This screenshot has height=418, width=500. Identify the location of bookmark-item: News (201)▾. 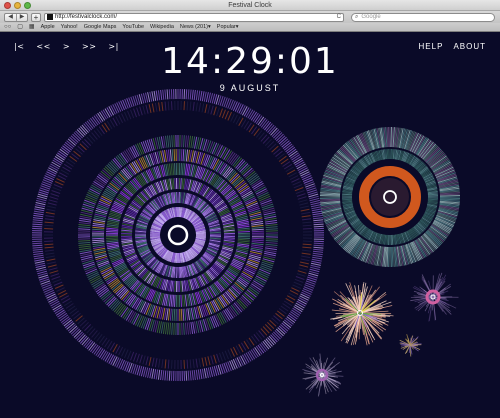
(195, 27).